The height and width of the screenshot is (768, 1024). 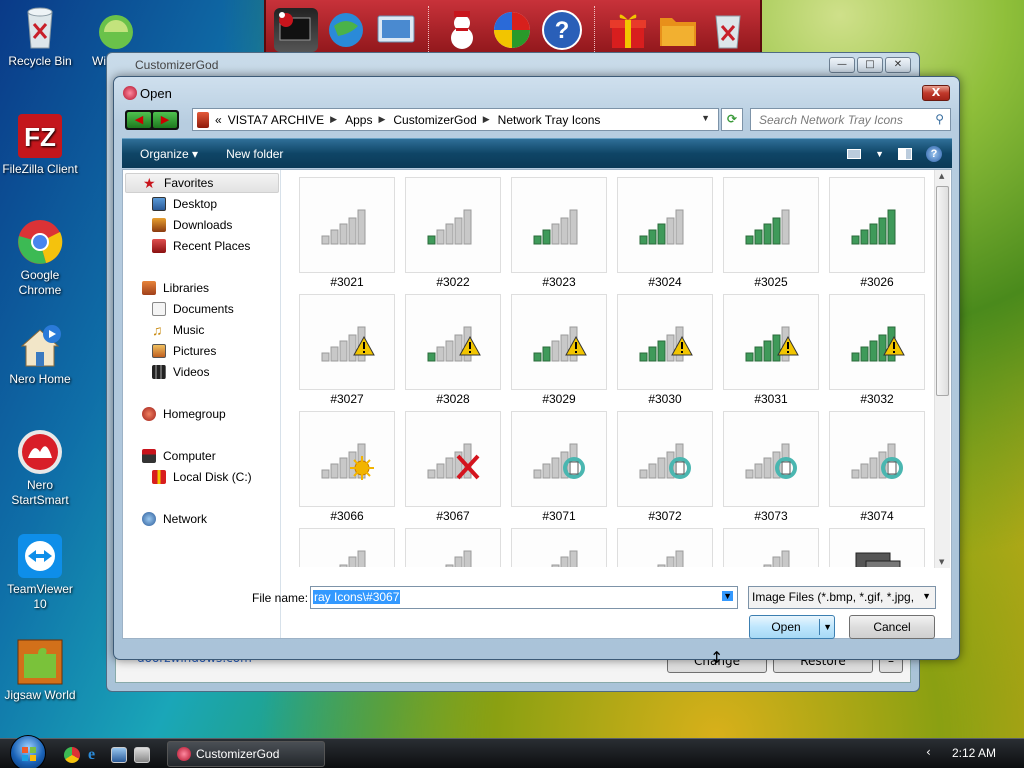 What do you see at coordinates (665, 235) in the screenshot?
I see `file-item: #3024` at bounding box center [665, 235].